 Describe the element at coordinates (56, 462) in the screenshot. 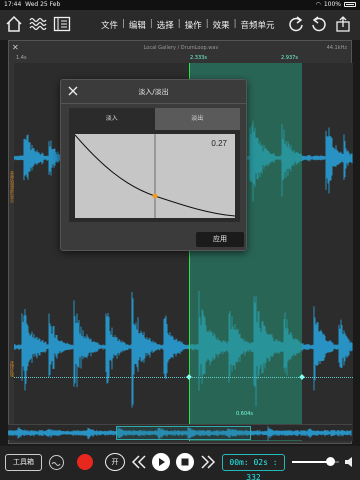

I see `metronome-icon` at that location.